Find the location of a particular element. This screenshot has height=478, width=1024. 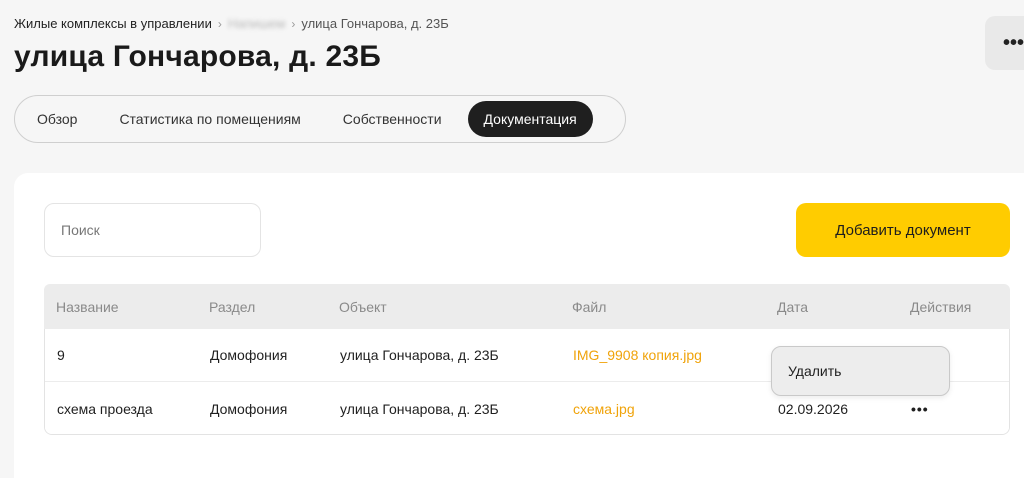

cell-name: 9 is located at coordinates (61, 355).